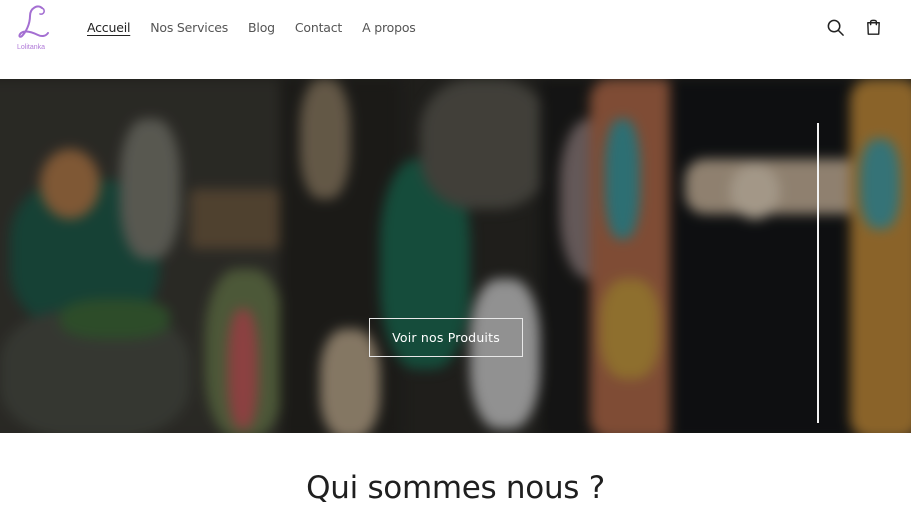 Image resolution: width=911 pixels, height=527 pixels. I want to click on logo-mark-icon, so click(33, 21).